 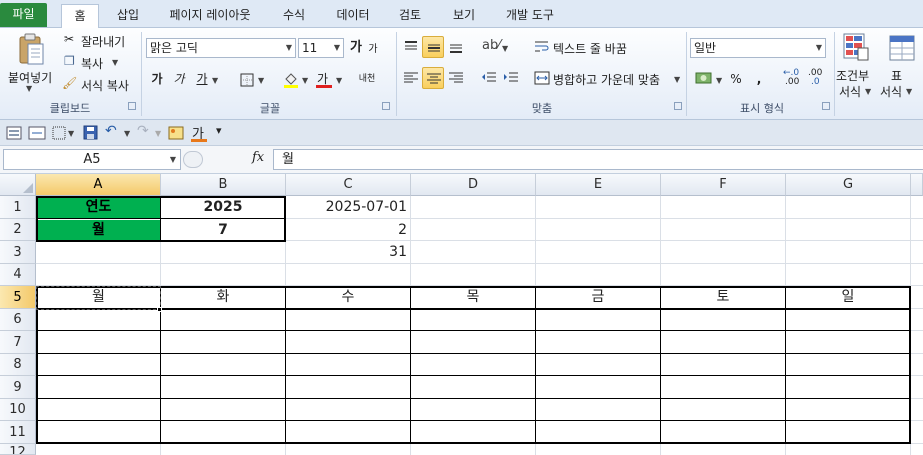 What do you see at coordinates (294, 16) in the screenshot?
I see `tab-formulas: 수식` at bounding box center [294, 16].